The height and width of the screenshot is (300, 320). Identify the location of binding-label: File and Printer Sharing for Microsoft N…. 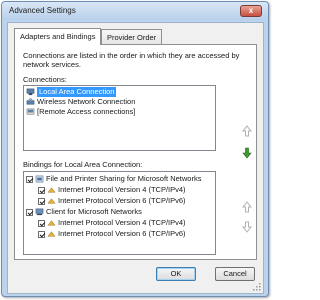
(124, 179).